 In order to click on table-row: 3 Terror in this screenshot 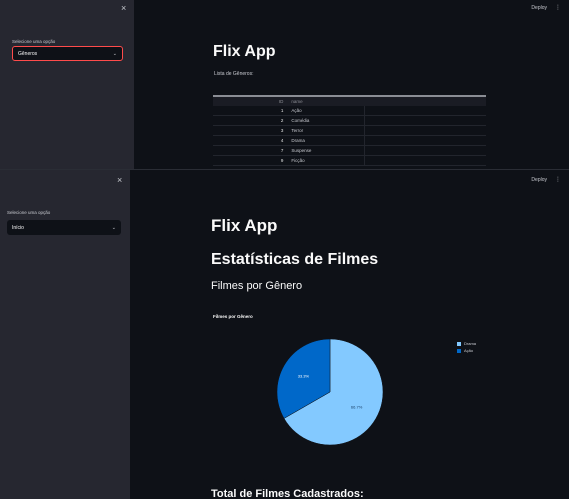, I will do `click(349, 130)`.